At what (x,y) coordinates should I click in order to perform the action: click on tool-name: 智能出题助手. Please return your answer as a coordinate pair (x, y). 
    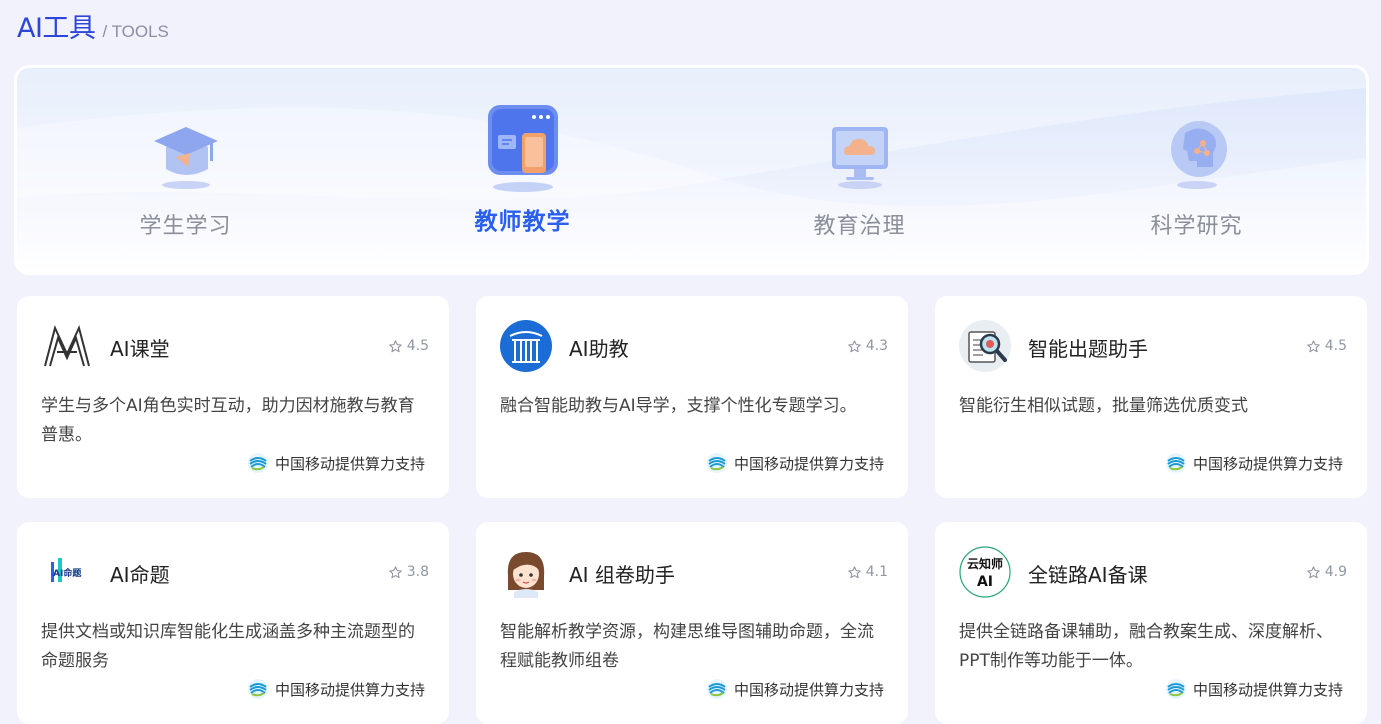
    Looking at the image, I should click on (1088, 349).